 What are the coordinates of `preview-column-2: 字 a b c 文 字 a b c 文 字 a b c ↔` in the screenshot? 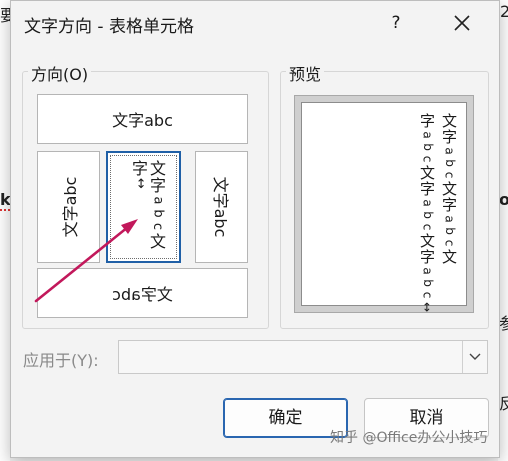 It's located at (427, 213).